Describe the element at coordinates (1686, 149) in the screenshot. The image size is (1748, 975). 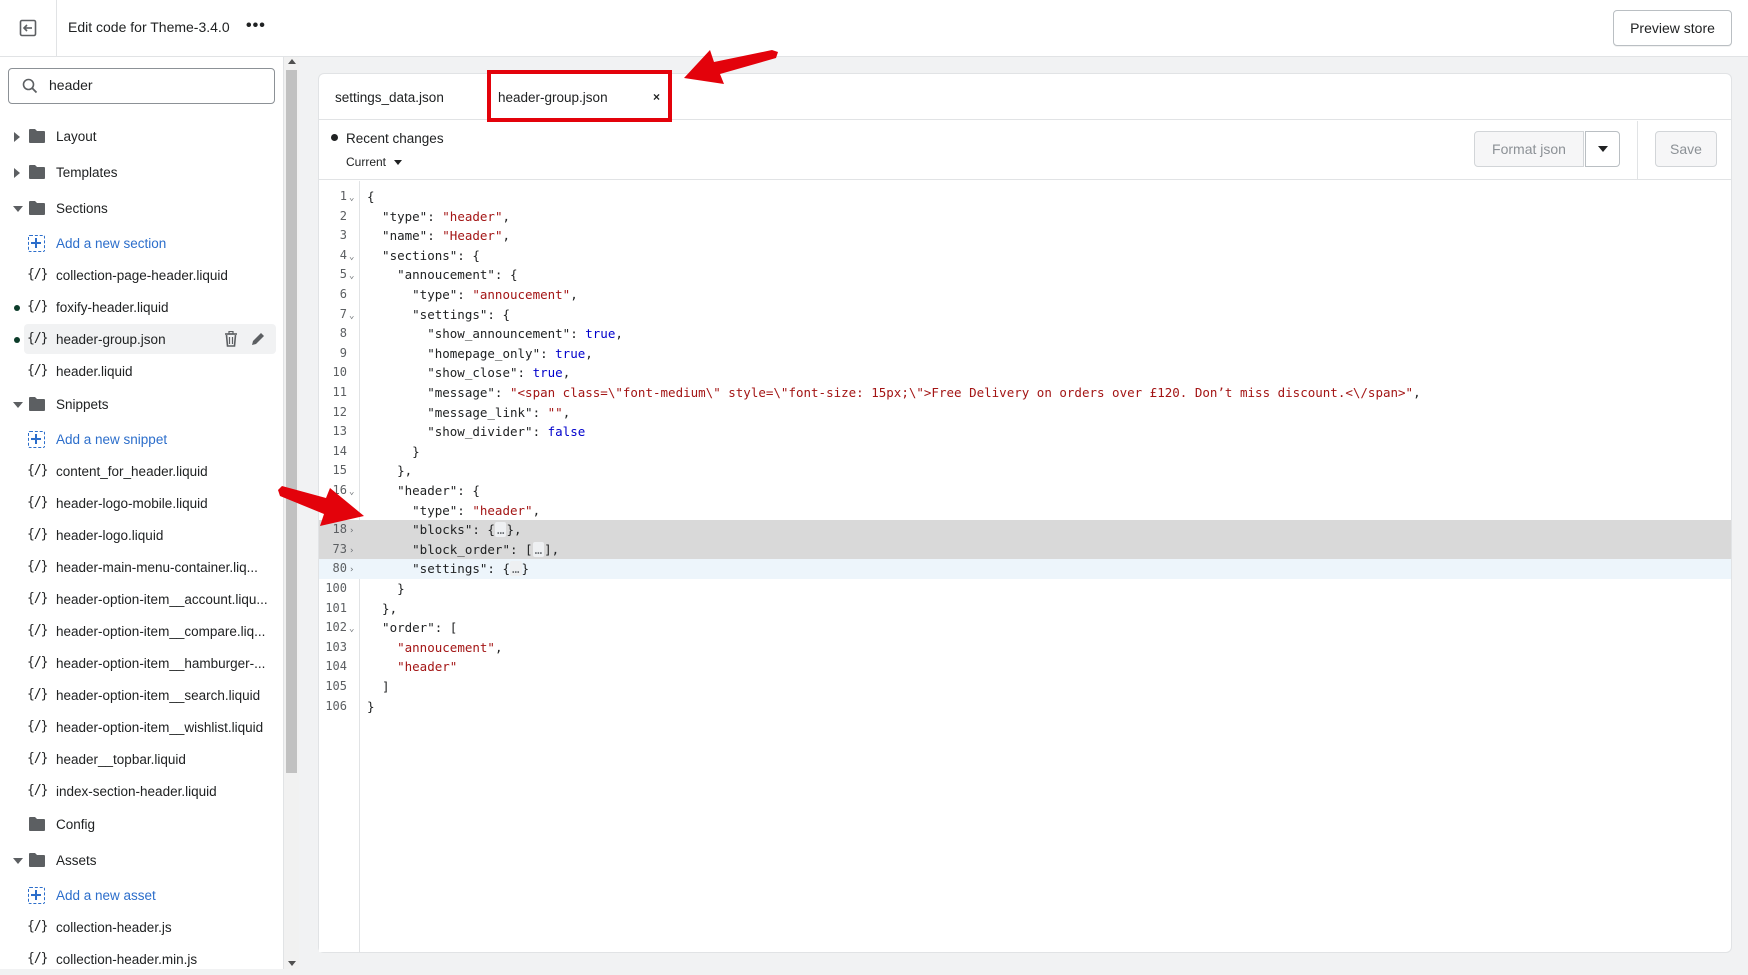
I see `save-button: Save` at that location.